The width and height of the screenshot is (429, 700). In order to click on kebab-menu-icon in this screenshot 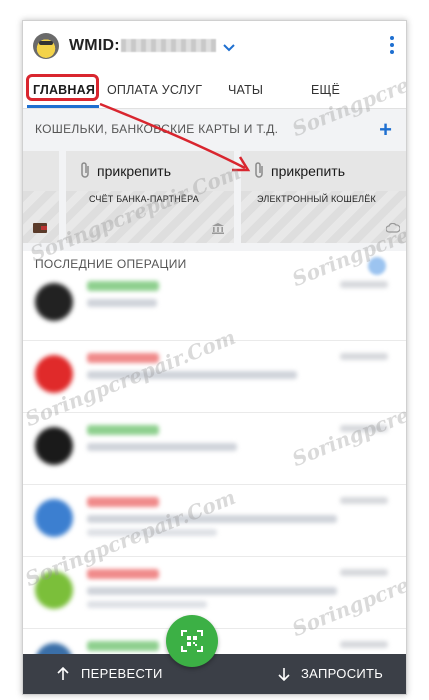, I will do `click(392, 45)`.